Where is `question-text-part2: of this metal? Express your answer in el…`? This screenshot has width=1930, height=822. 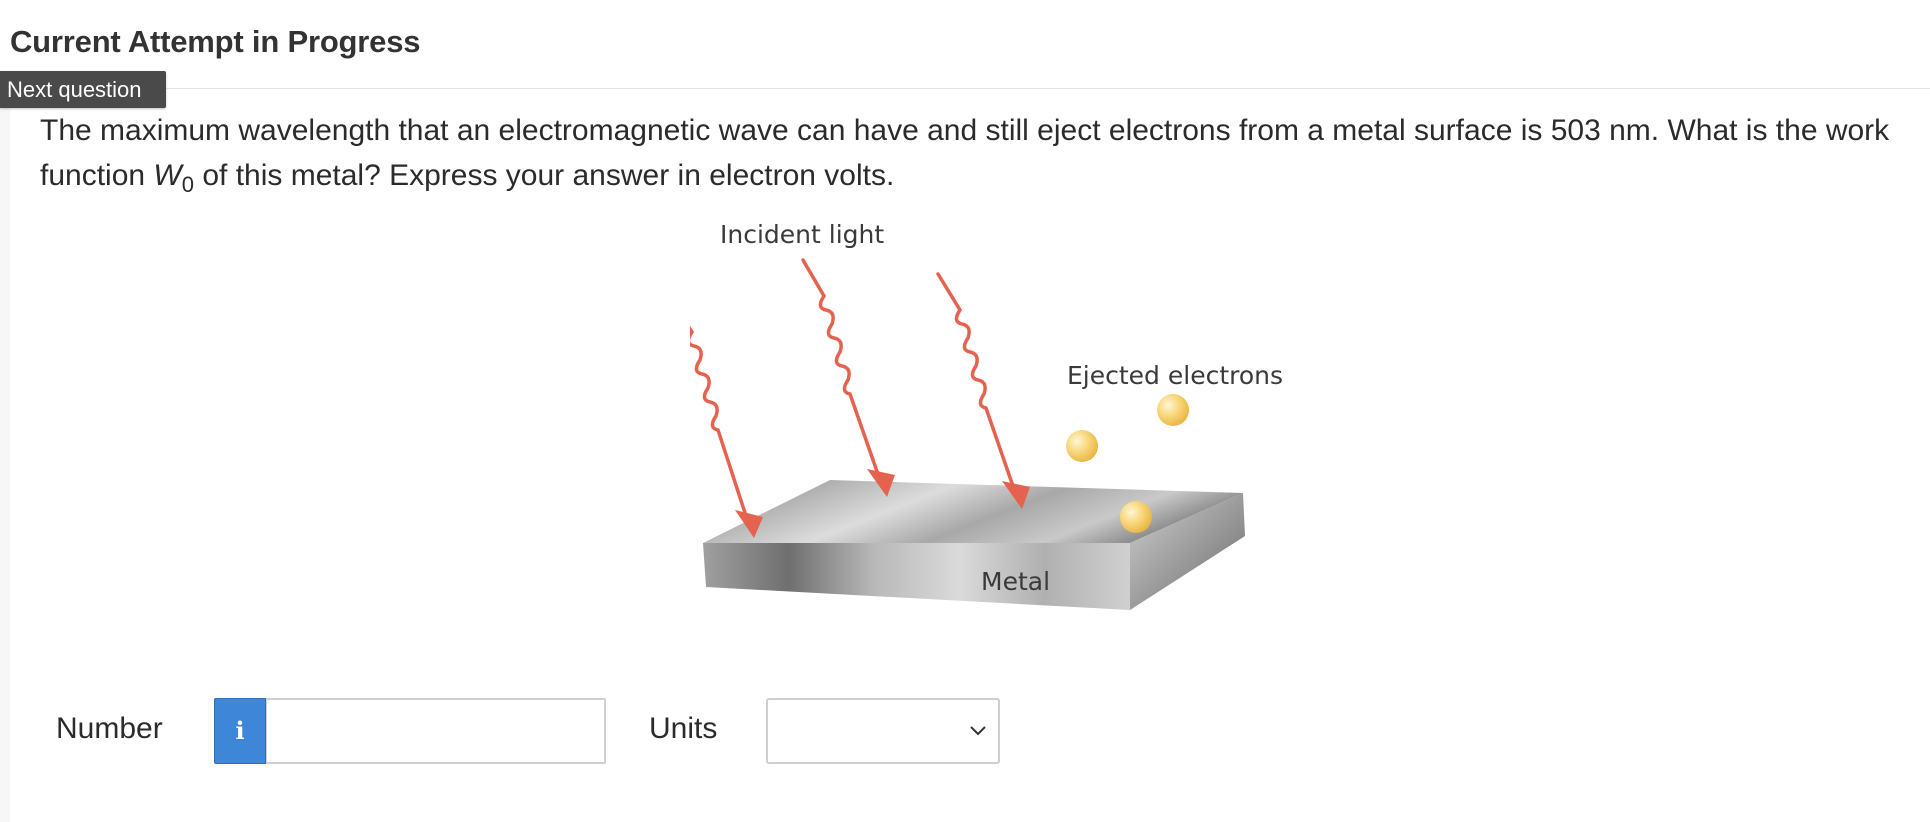
question-text-part2: of this metal? Express your answer in el… is located at coordinates (544, 175).